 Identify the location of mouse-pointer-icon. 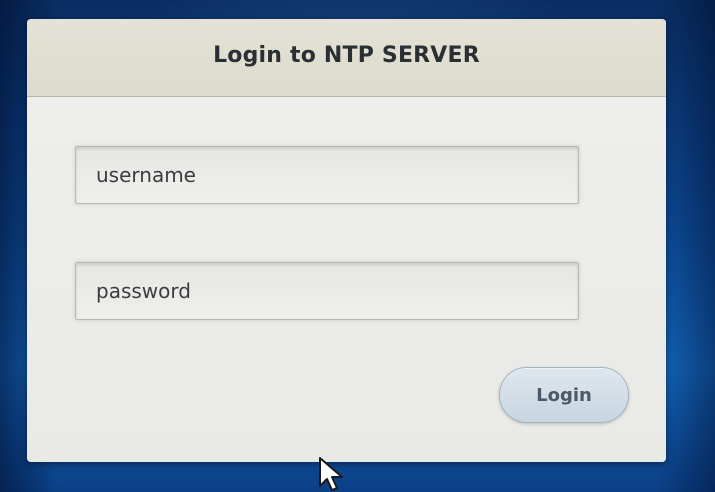
(331, 474).